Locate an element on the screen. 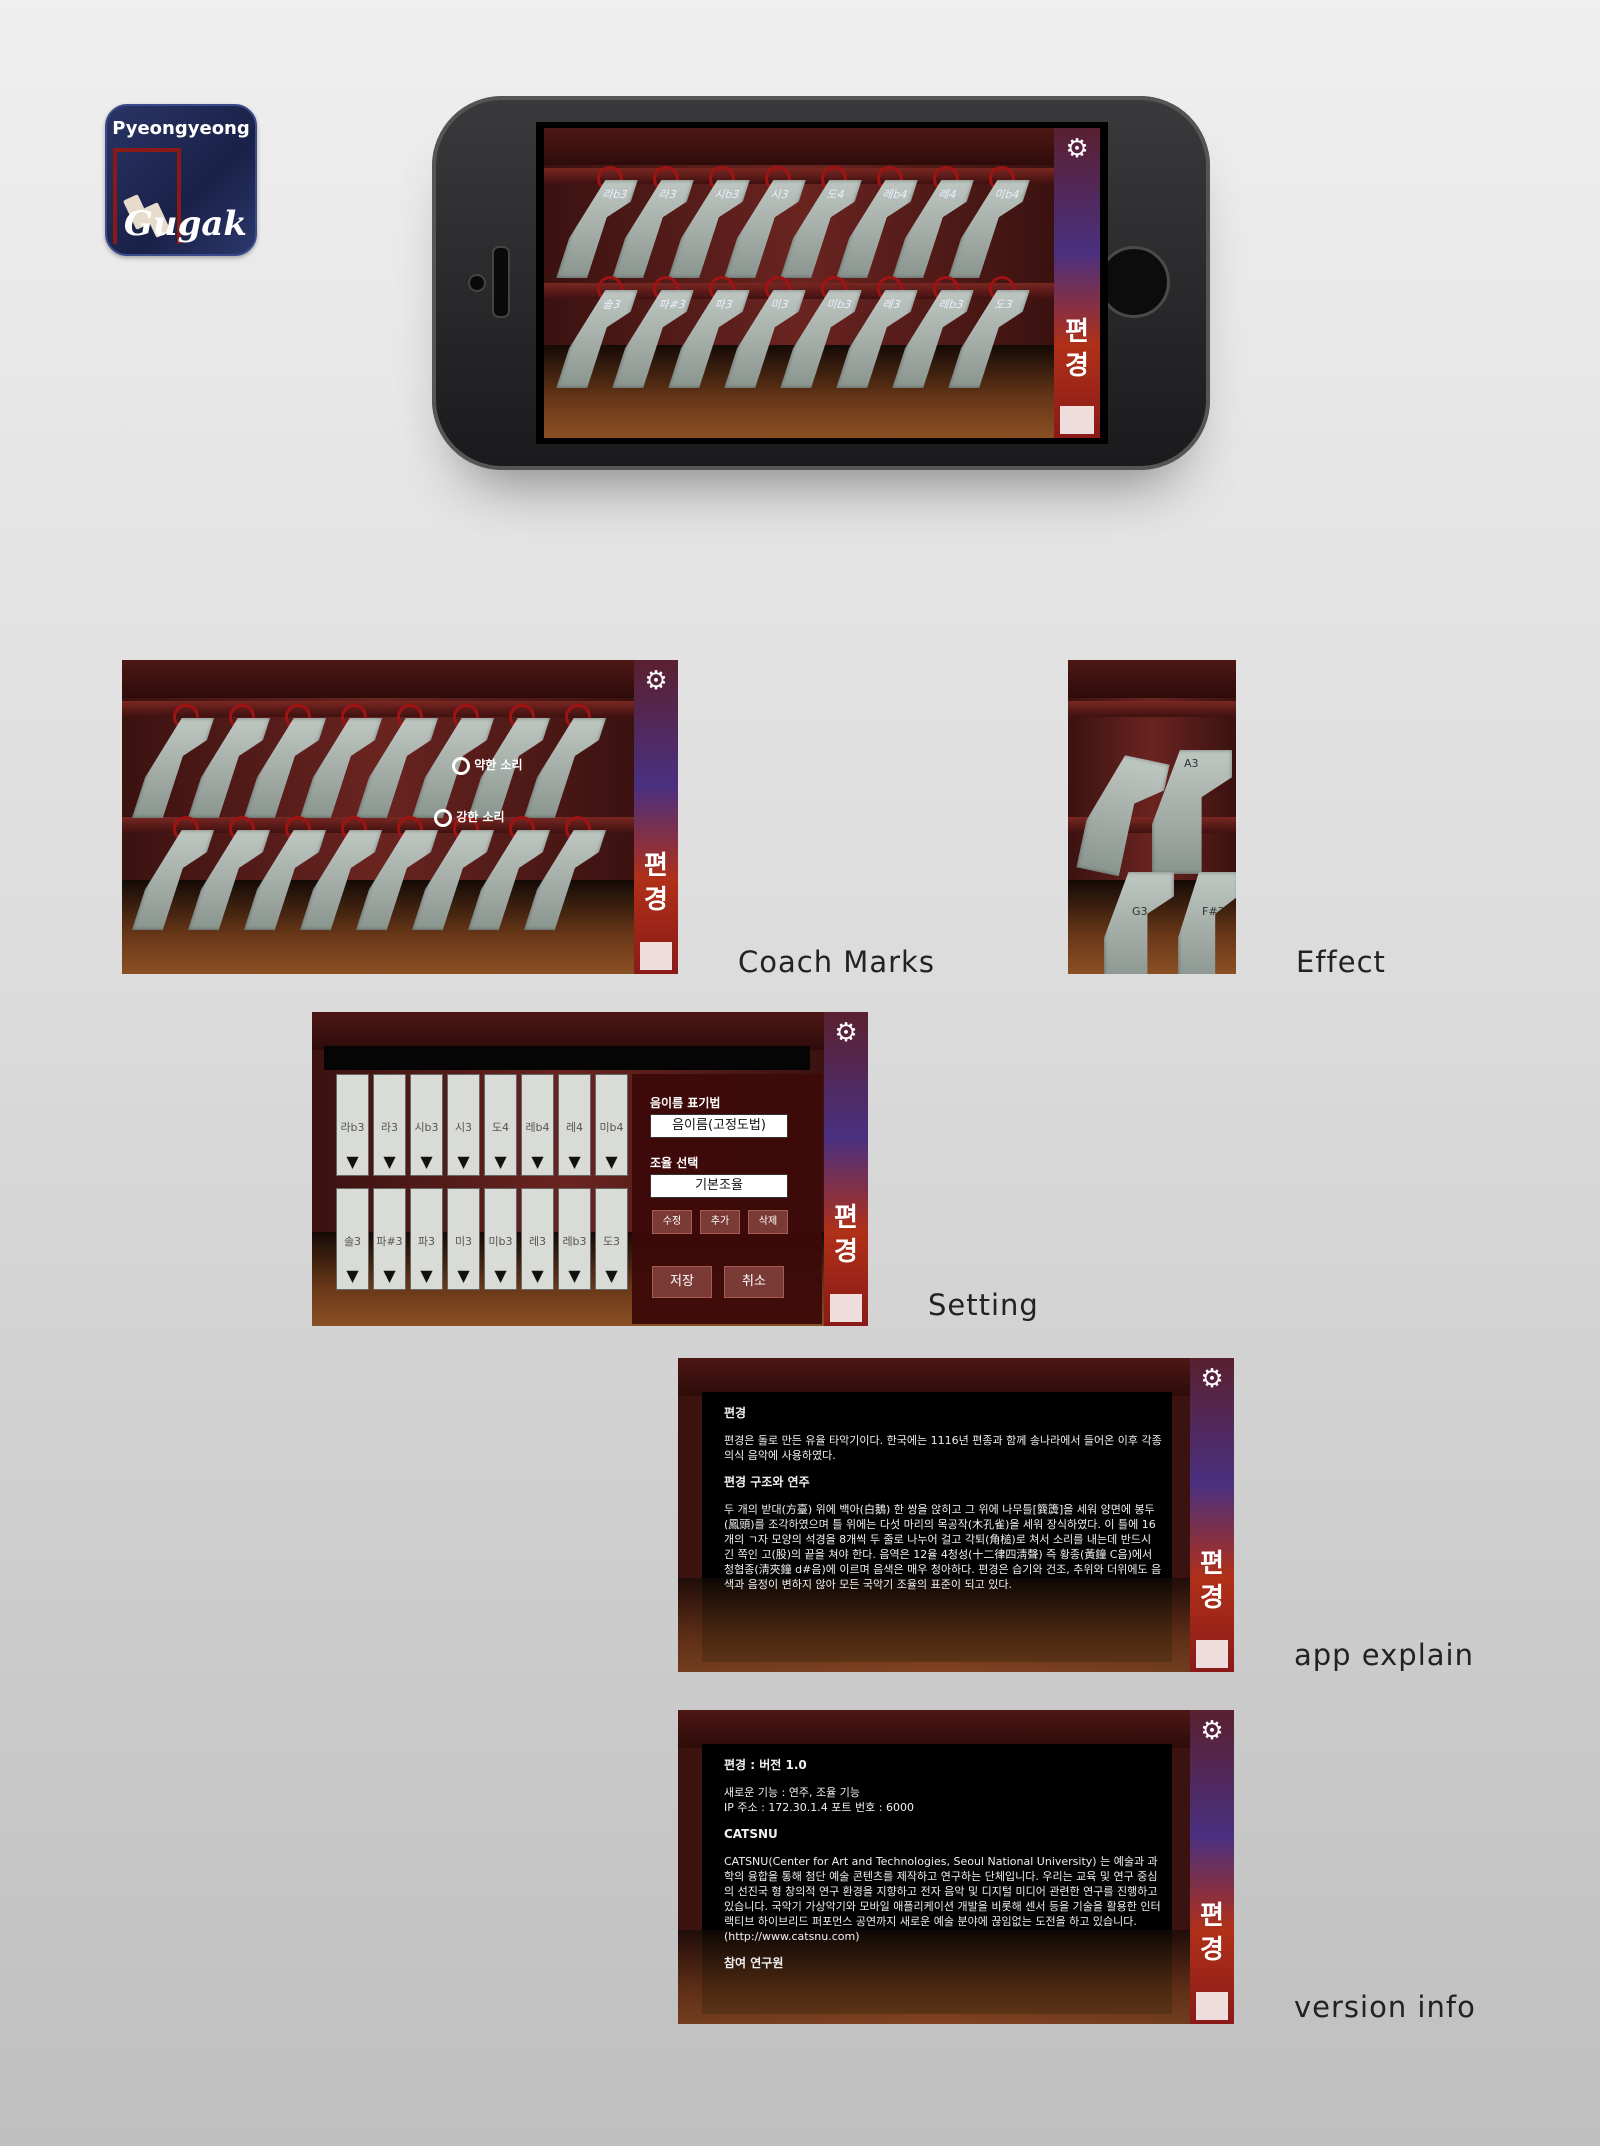 This screenshot has height=2146, width=1600. pitch-key: 라3 ▼ is located at coordinates (389, 1125).